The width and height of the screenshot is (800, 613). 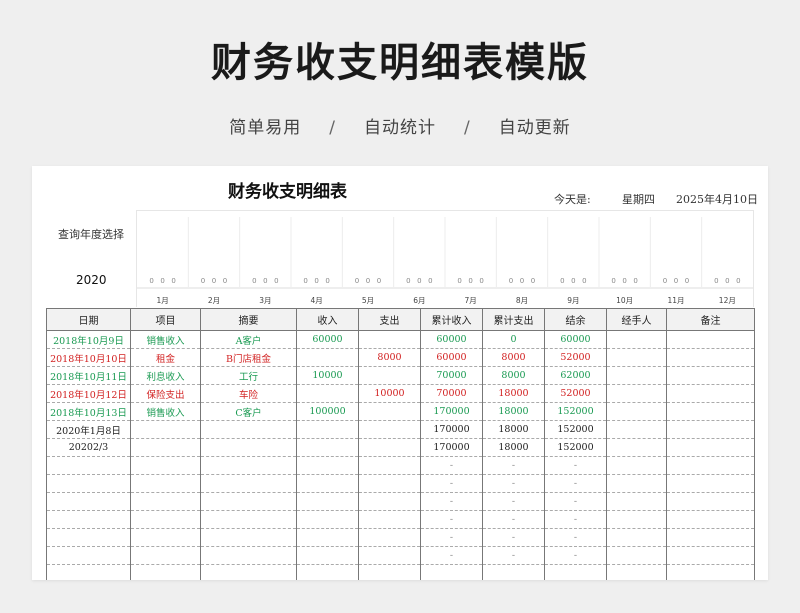 I want to click on table-cell: B门店租金, so click(x=248, y=357).